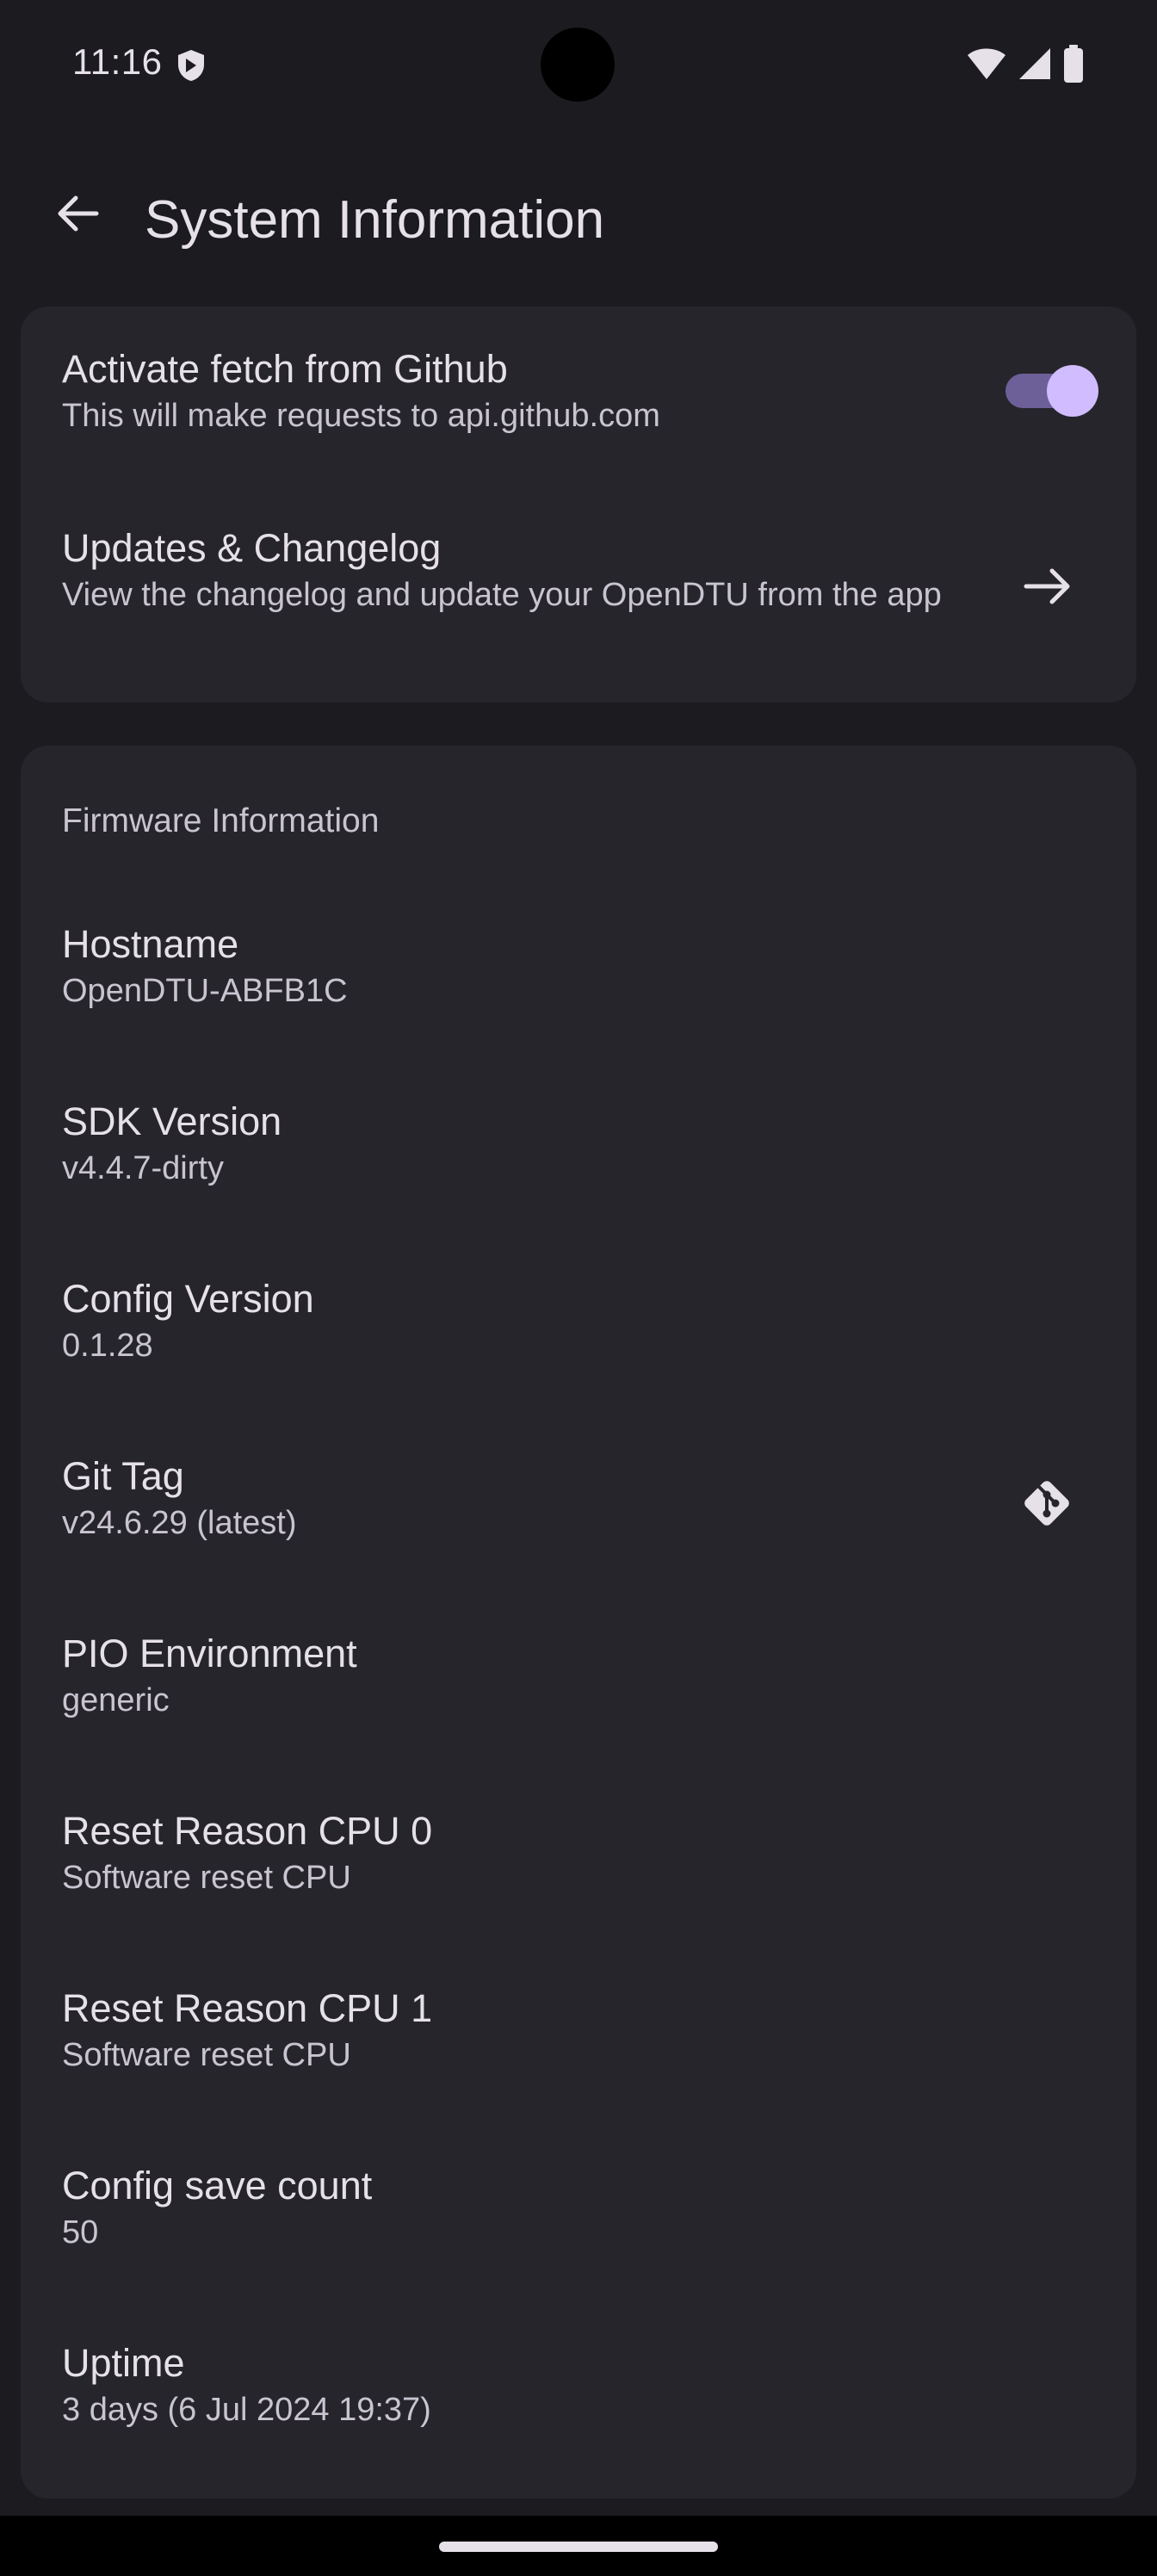 This screenshot has height=2576, width=1157. Describe the element at coordinates (123, 2363) in the screenshot. I see `info-title: Uptime` at that location.